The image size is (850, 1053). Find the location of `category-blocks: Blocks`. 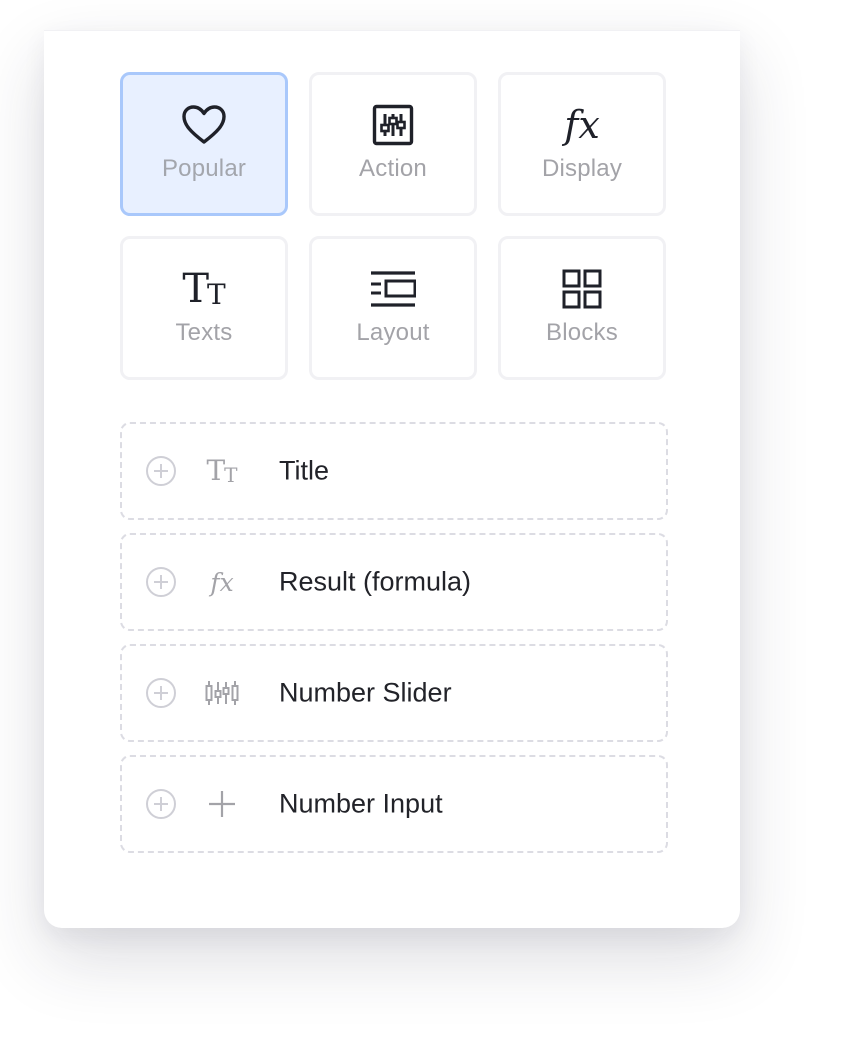

category-blocks: Blocks is located at coordinates (582, 308).